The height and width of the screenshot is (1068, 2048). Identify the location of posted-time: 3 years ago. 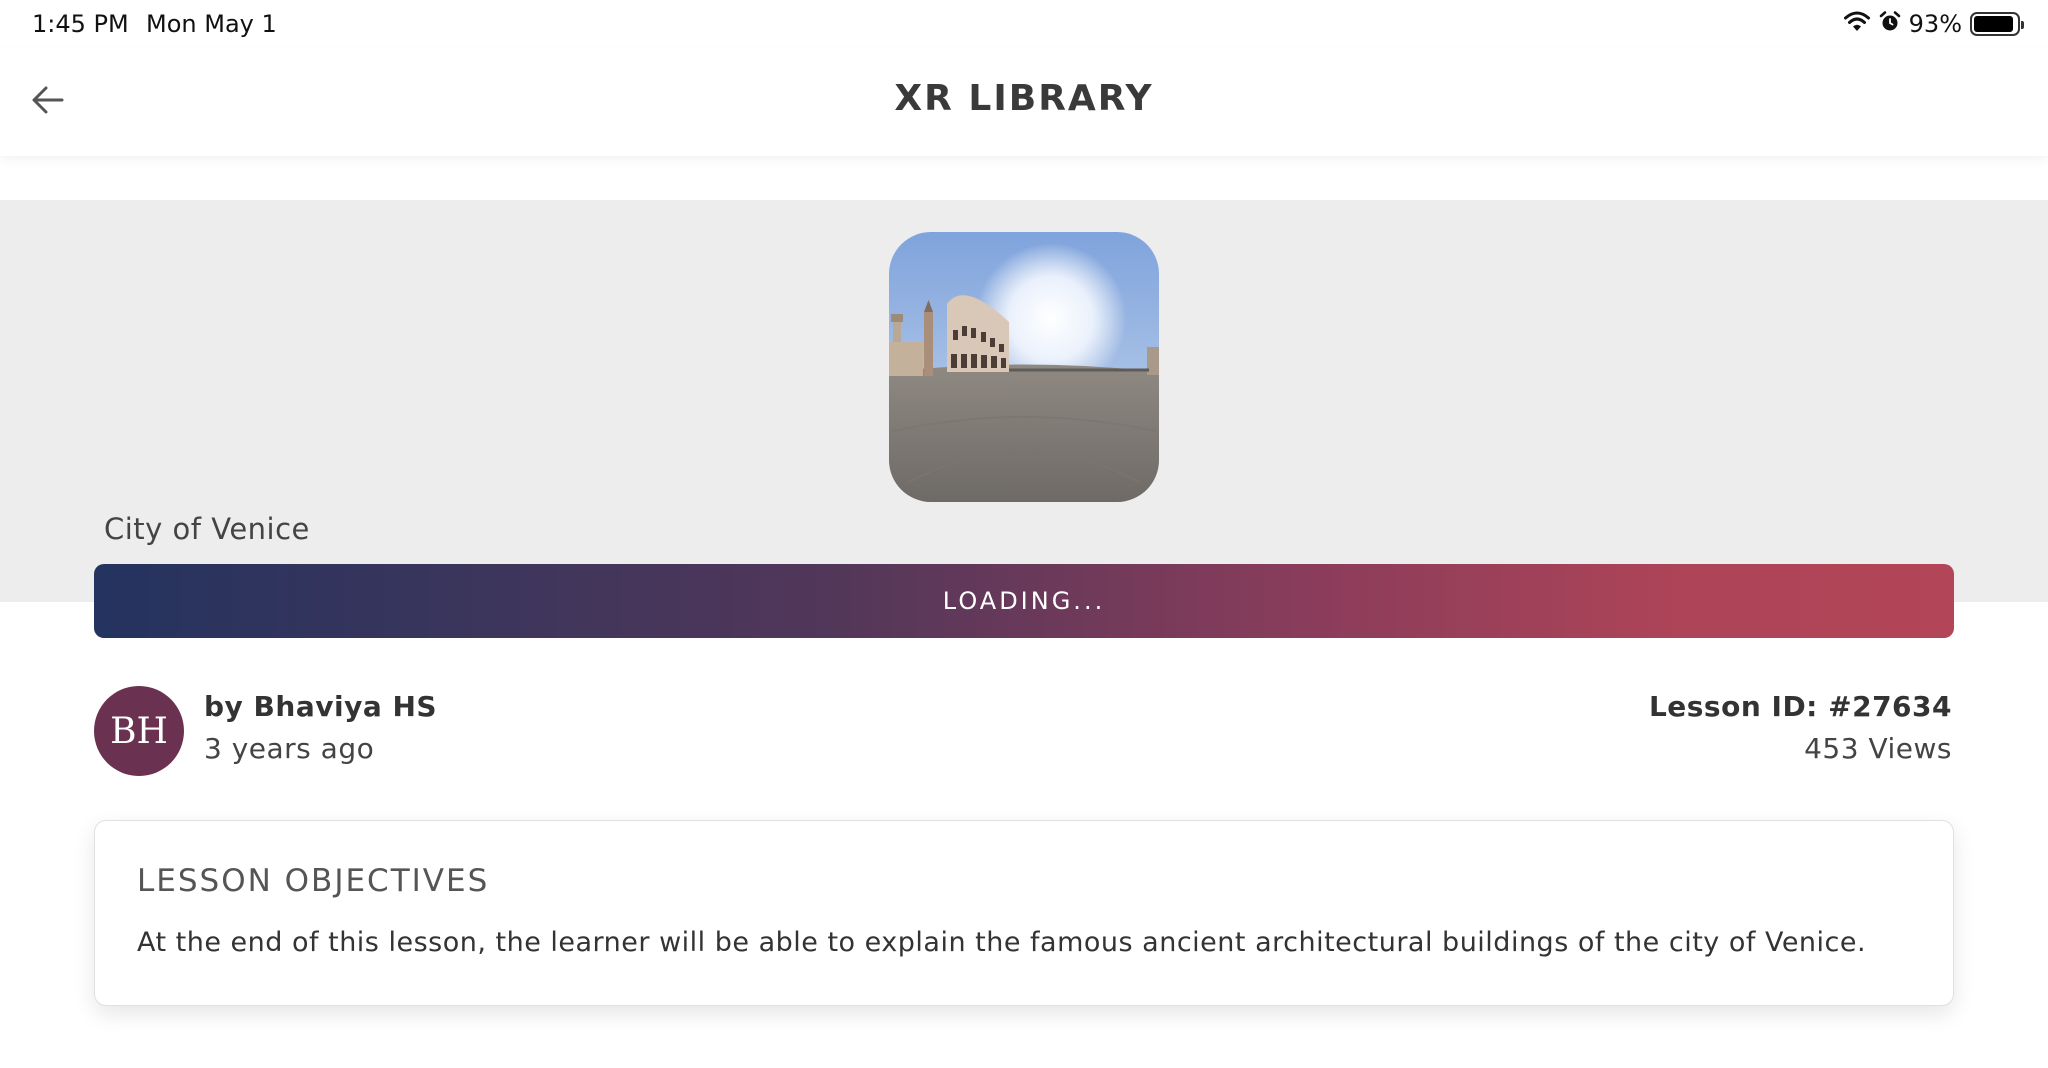
(289, 748).